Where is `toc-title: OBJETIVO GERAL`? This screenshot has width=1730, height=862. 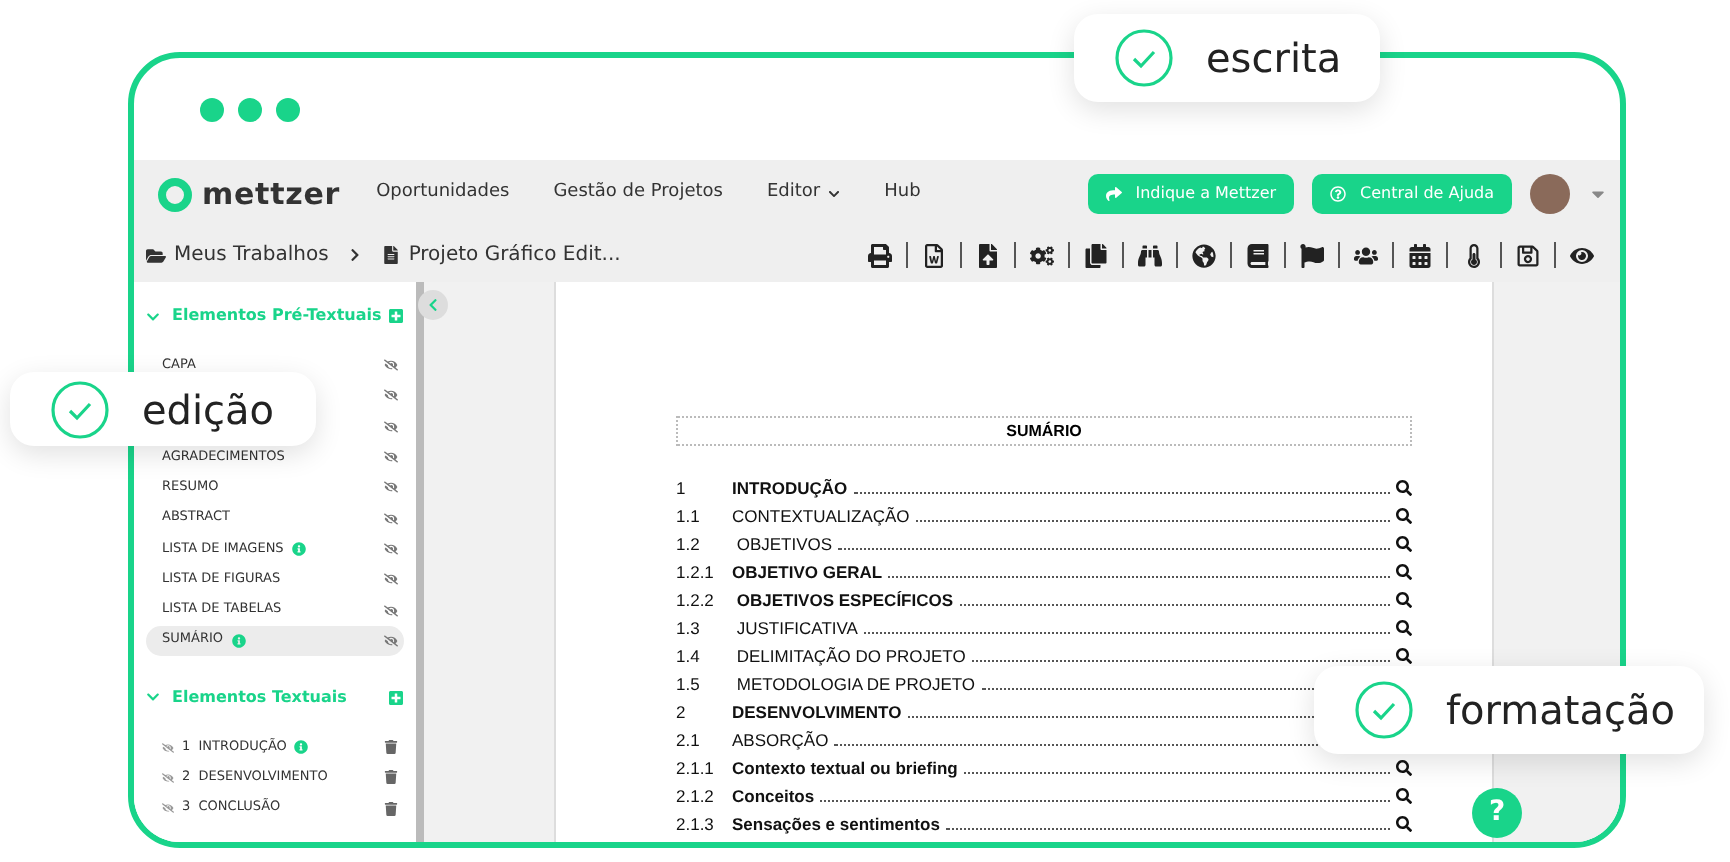 toc-title: OBJETIVO GERAL is located at coordinates (807, 572).